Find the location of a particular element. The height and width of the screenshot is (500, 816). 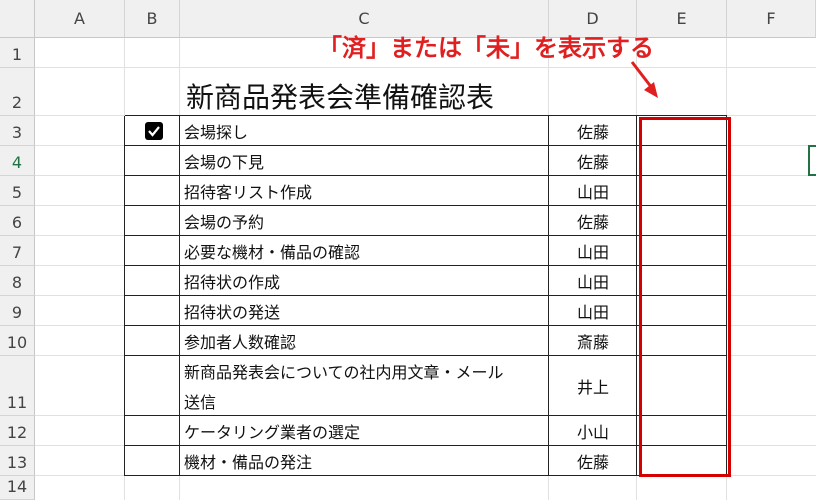

person-cell: 井上 is located at coordinates (593, 386).